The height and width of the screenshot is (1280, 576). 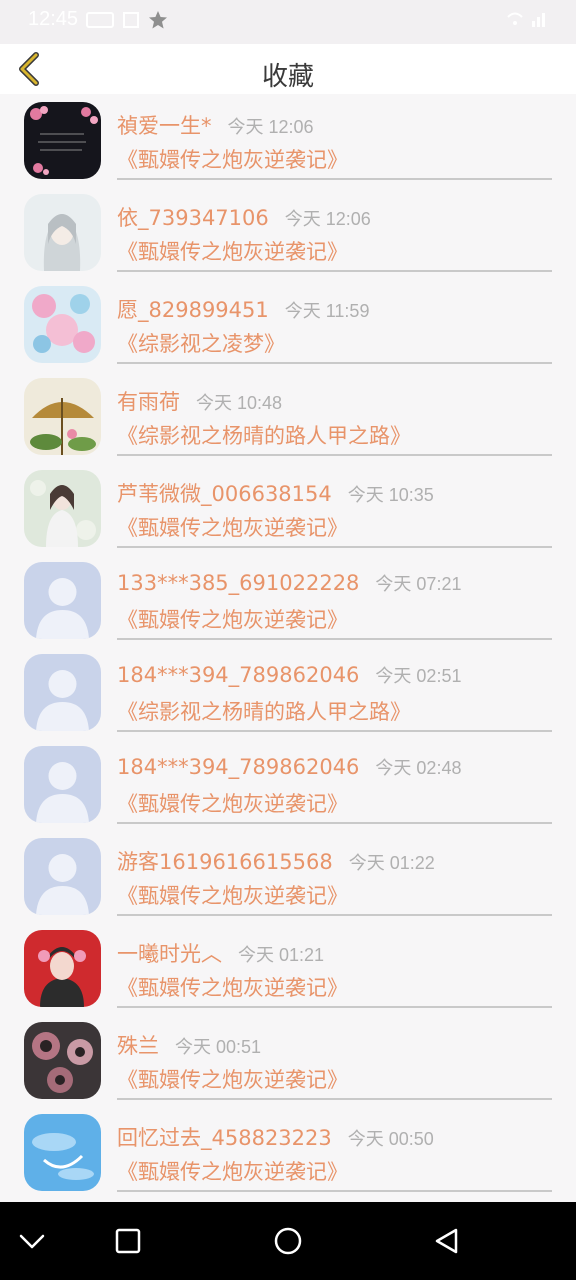 What do you see at coordinates (288, 22) in the screenshot?
I see `status-bar: 12:45` at bounding box center [288, 22].